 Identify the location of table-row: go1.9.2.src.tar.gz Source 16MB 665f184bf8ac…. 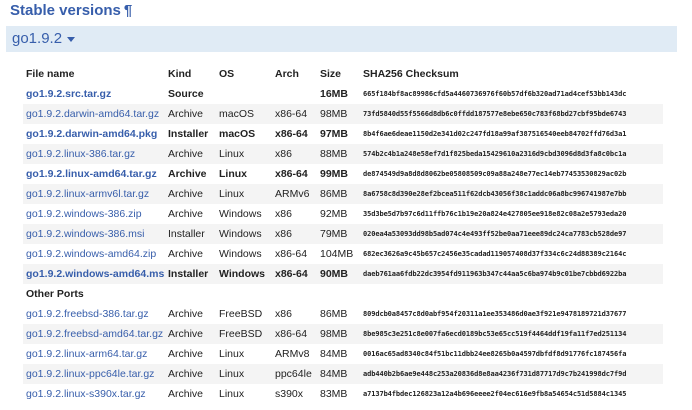
(343, 94).